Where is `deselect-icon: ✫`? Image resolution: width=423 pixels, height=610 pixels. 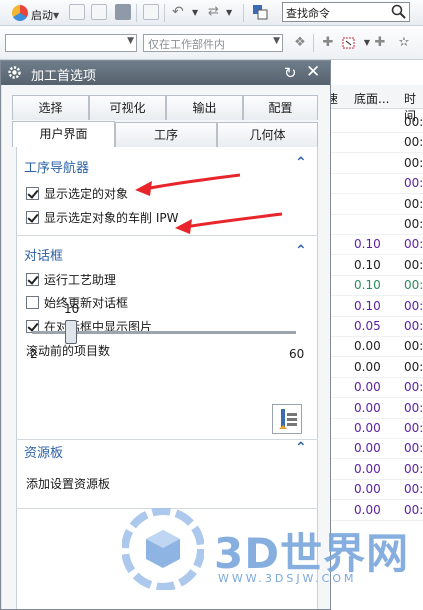
deselect-icon: ✫ is located at coordinates (404, 43).